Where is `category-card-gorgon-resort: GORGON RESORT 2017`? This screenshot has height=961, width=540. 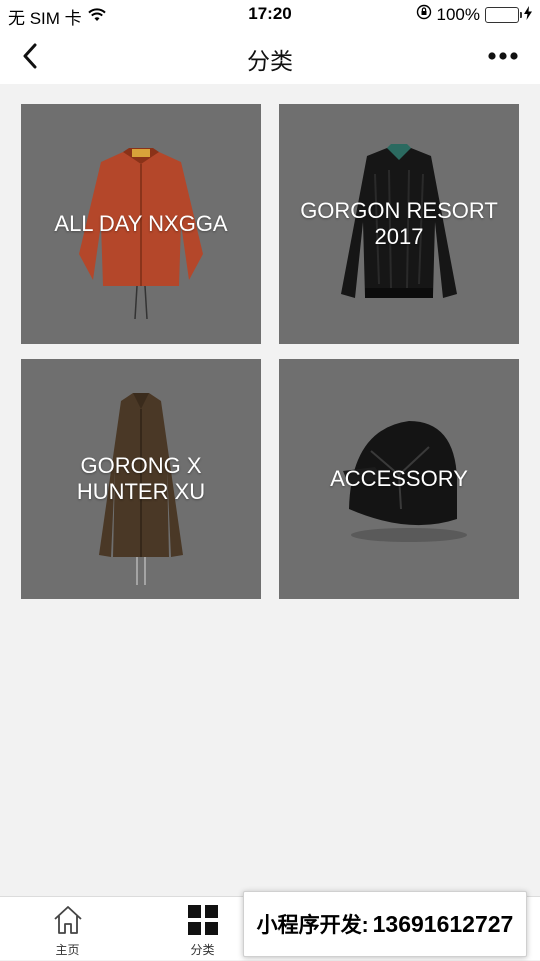
category-card-gorgon-resort: GORGON RESORT 2017 is located at coordinates (399, 224).